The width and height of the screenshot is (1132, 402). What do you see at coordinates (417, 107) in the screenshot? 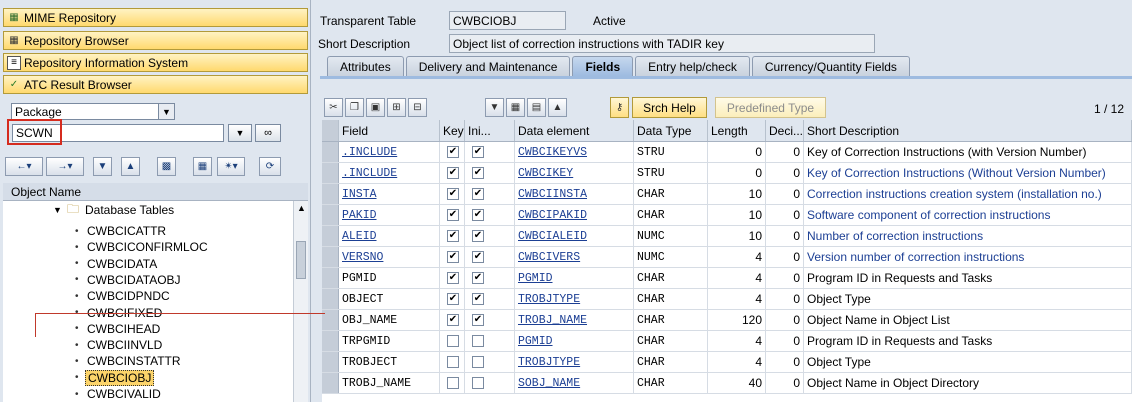
I see `delete-row-button: ⊟` at bounding box center [417, 107].